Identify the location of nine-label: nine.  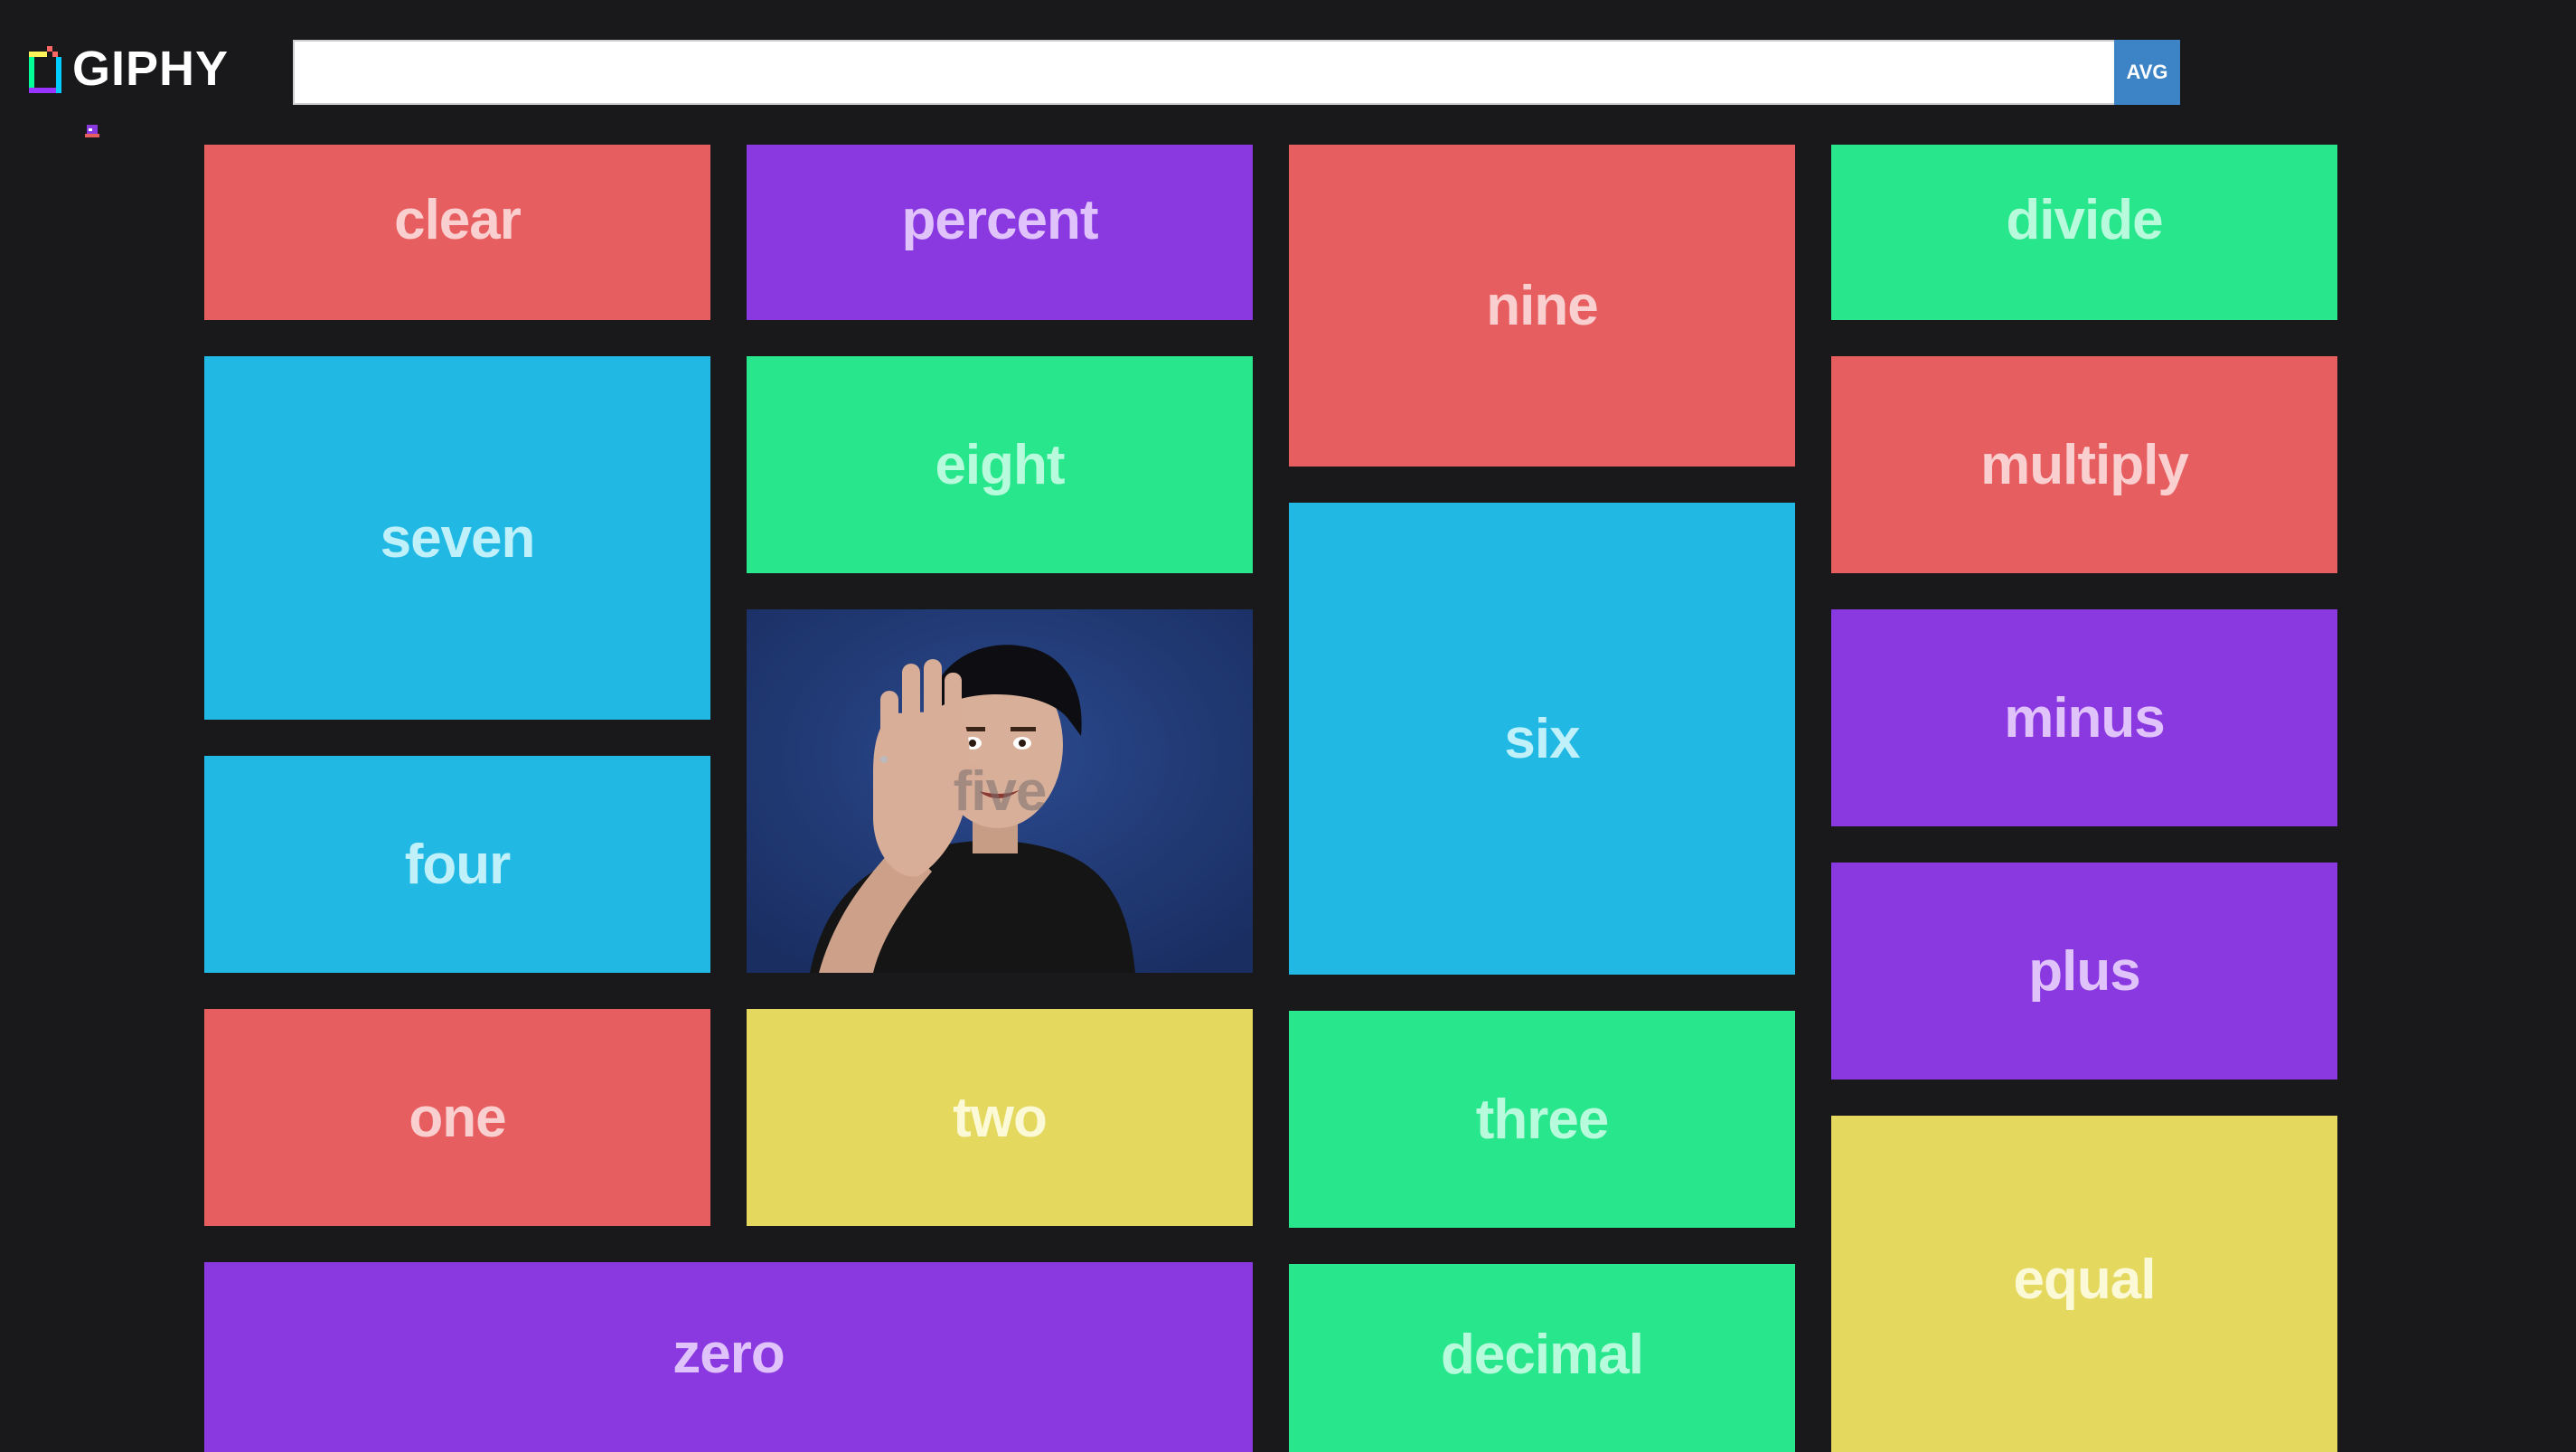
(1542, 305).